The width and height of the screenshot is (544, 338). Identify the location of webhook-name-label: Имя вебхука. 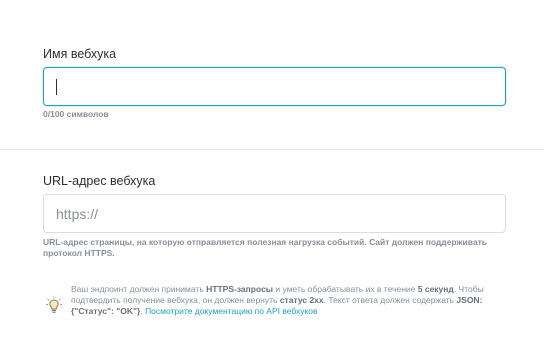
(80, 54).